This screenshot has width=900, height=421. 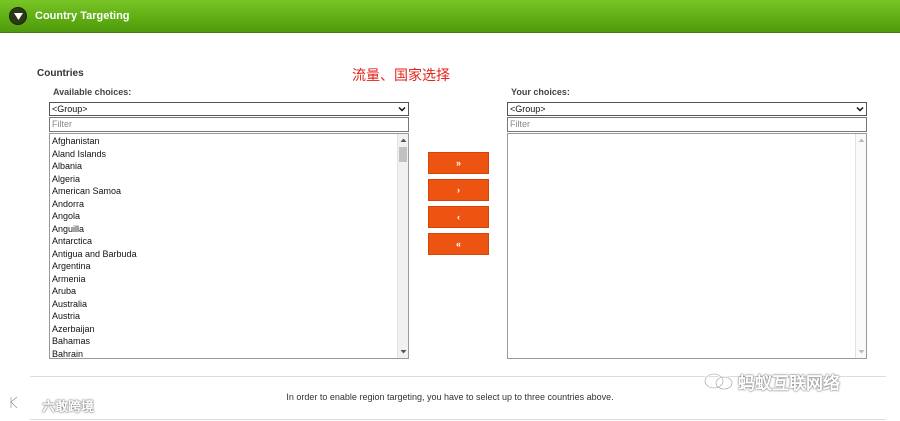 I want to click on scroll-thumb, so click(x=403, y=154).